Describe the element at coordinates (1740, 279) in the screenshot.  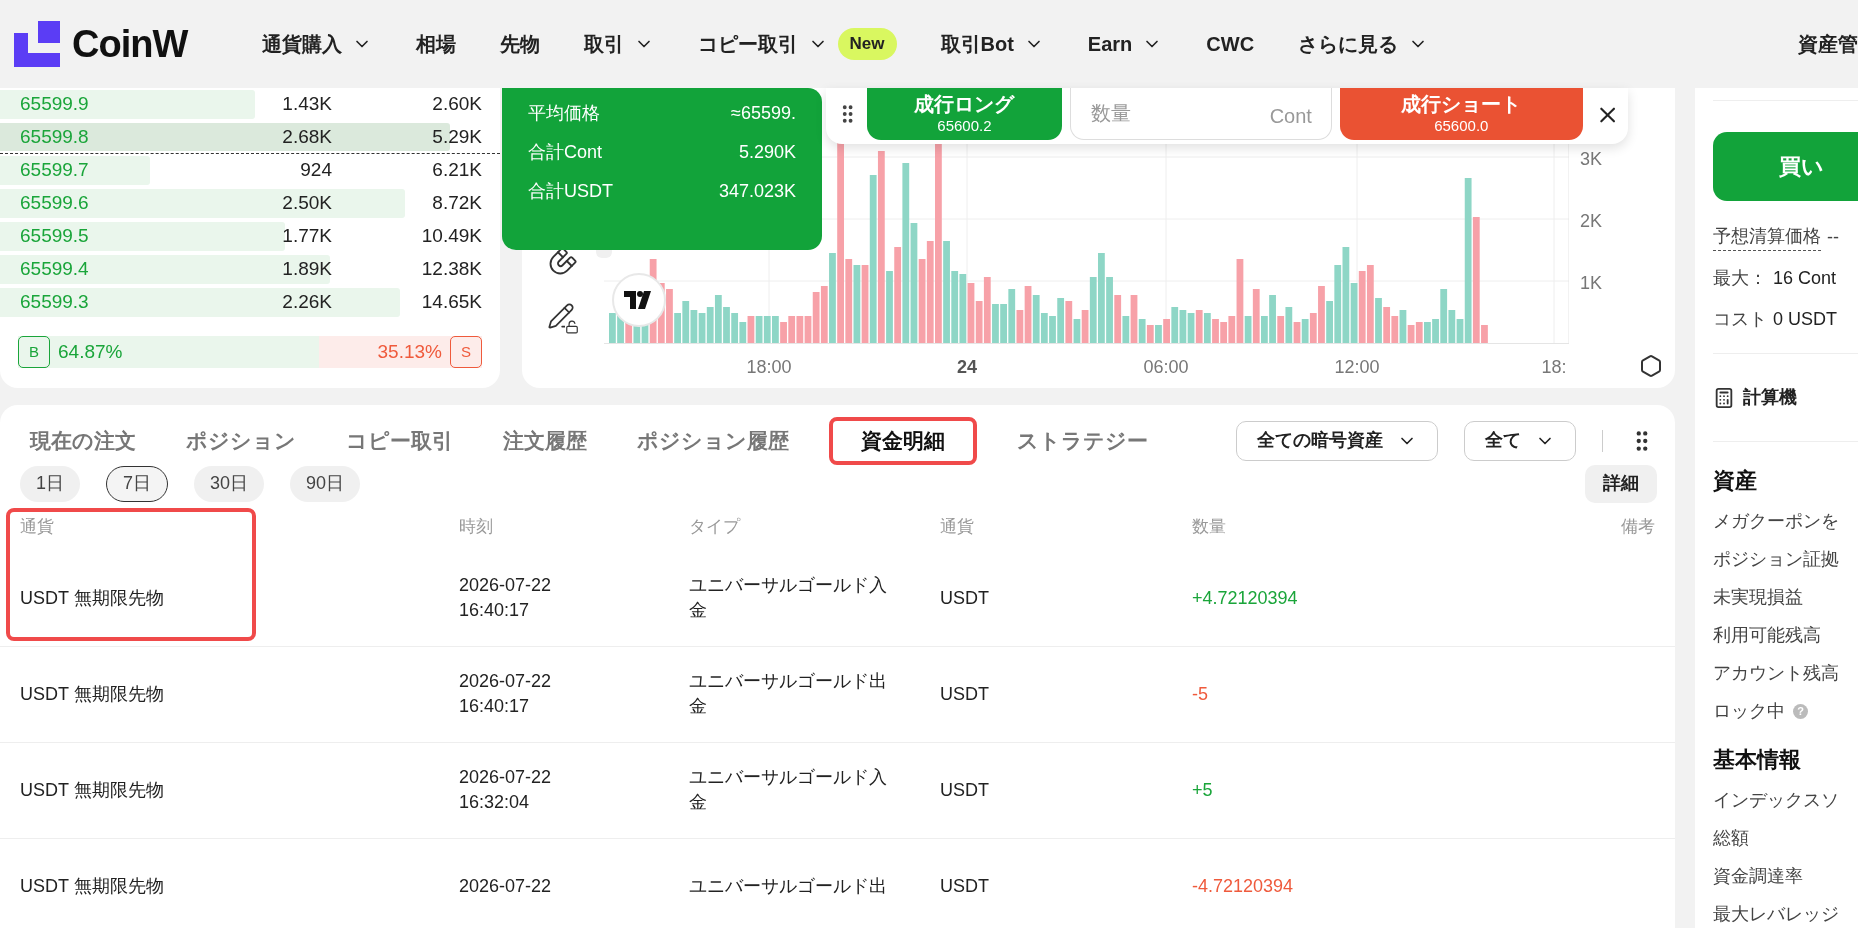
I see `max-label: 最大：` at that location.